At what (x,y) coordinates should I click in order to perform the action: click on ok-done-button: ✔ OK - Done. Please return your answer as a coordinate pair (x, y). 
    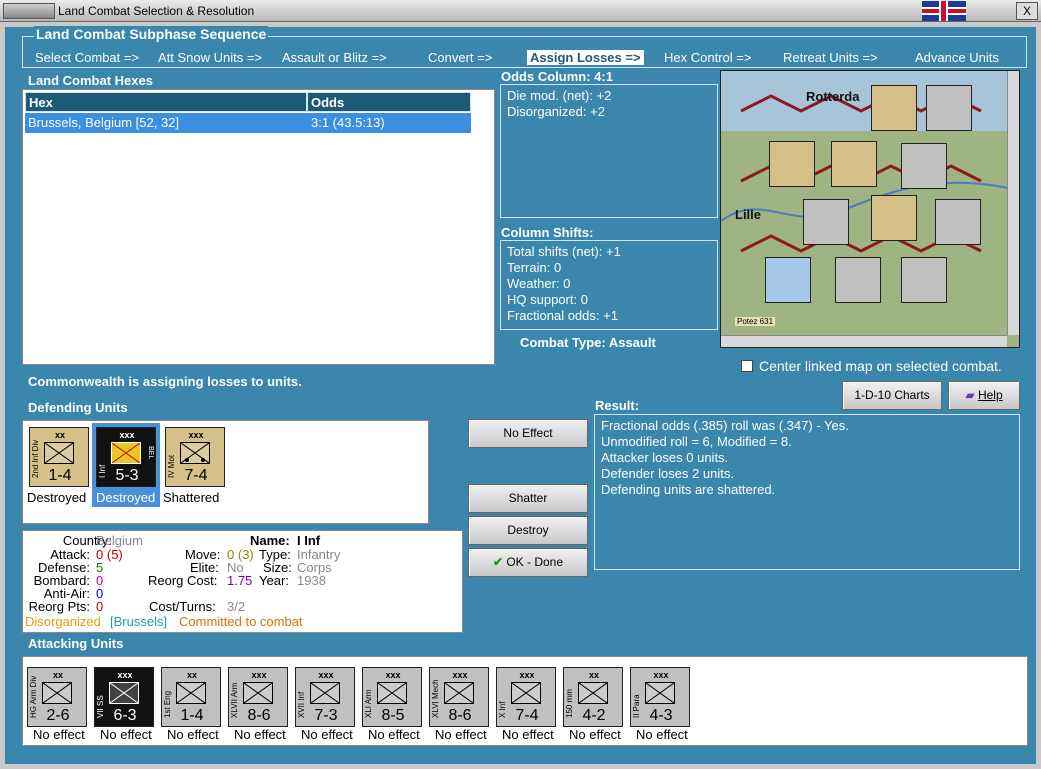
    Looking at the image, I should click on (528, 562).